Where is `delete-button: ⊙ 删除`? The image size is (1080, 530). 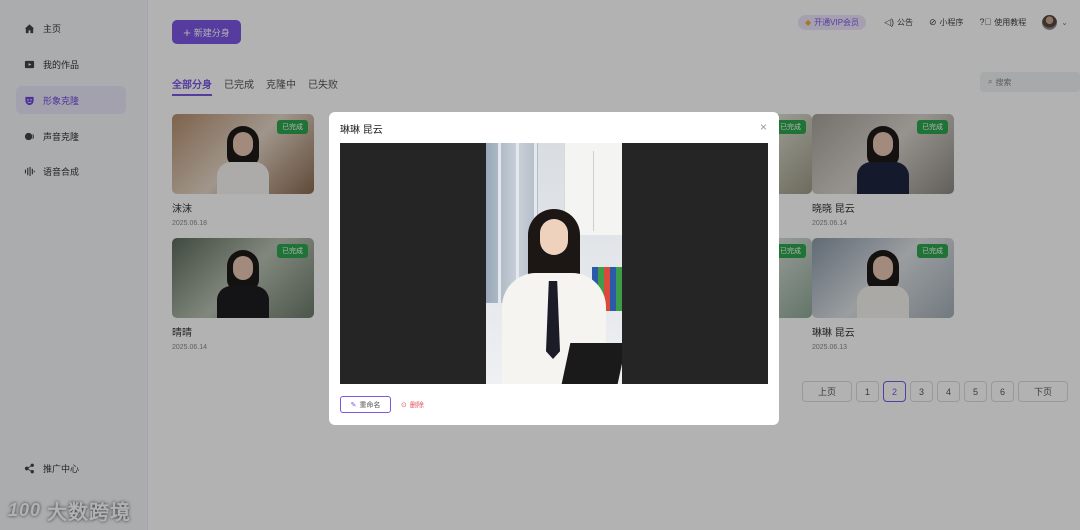
delete-button: ⊙ 删除 is located at coordinates (412, 404).